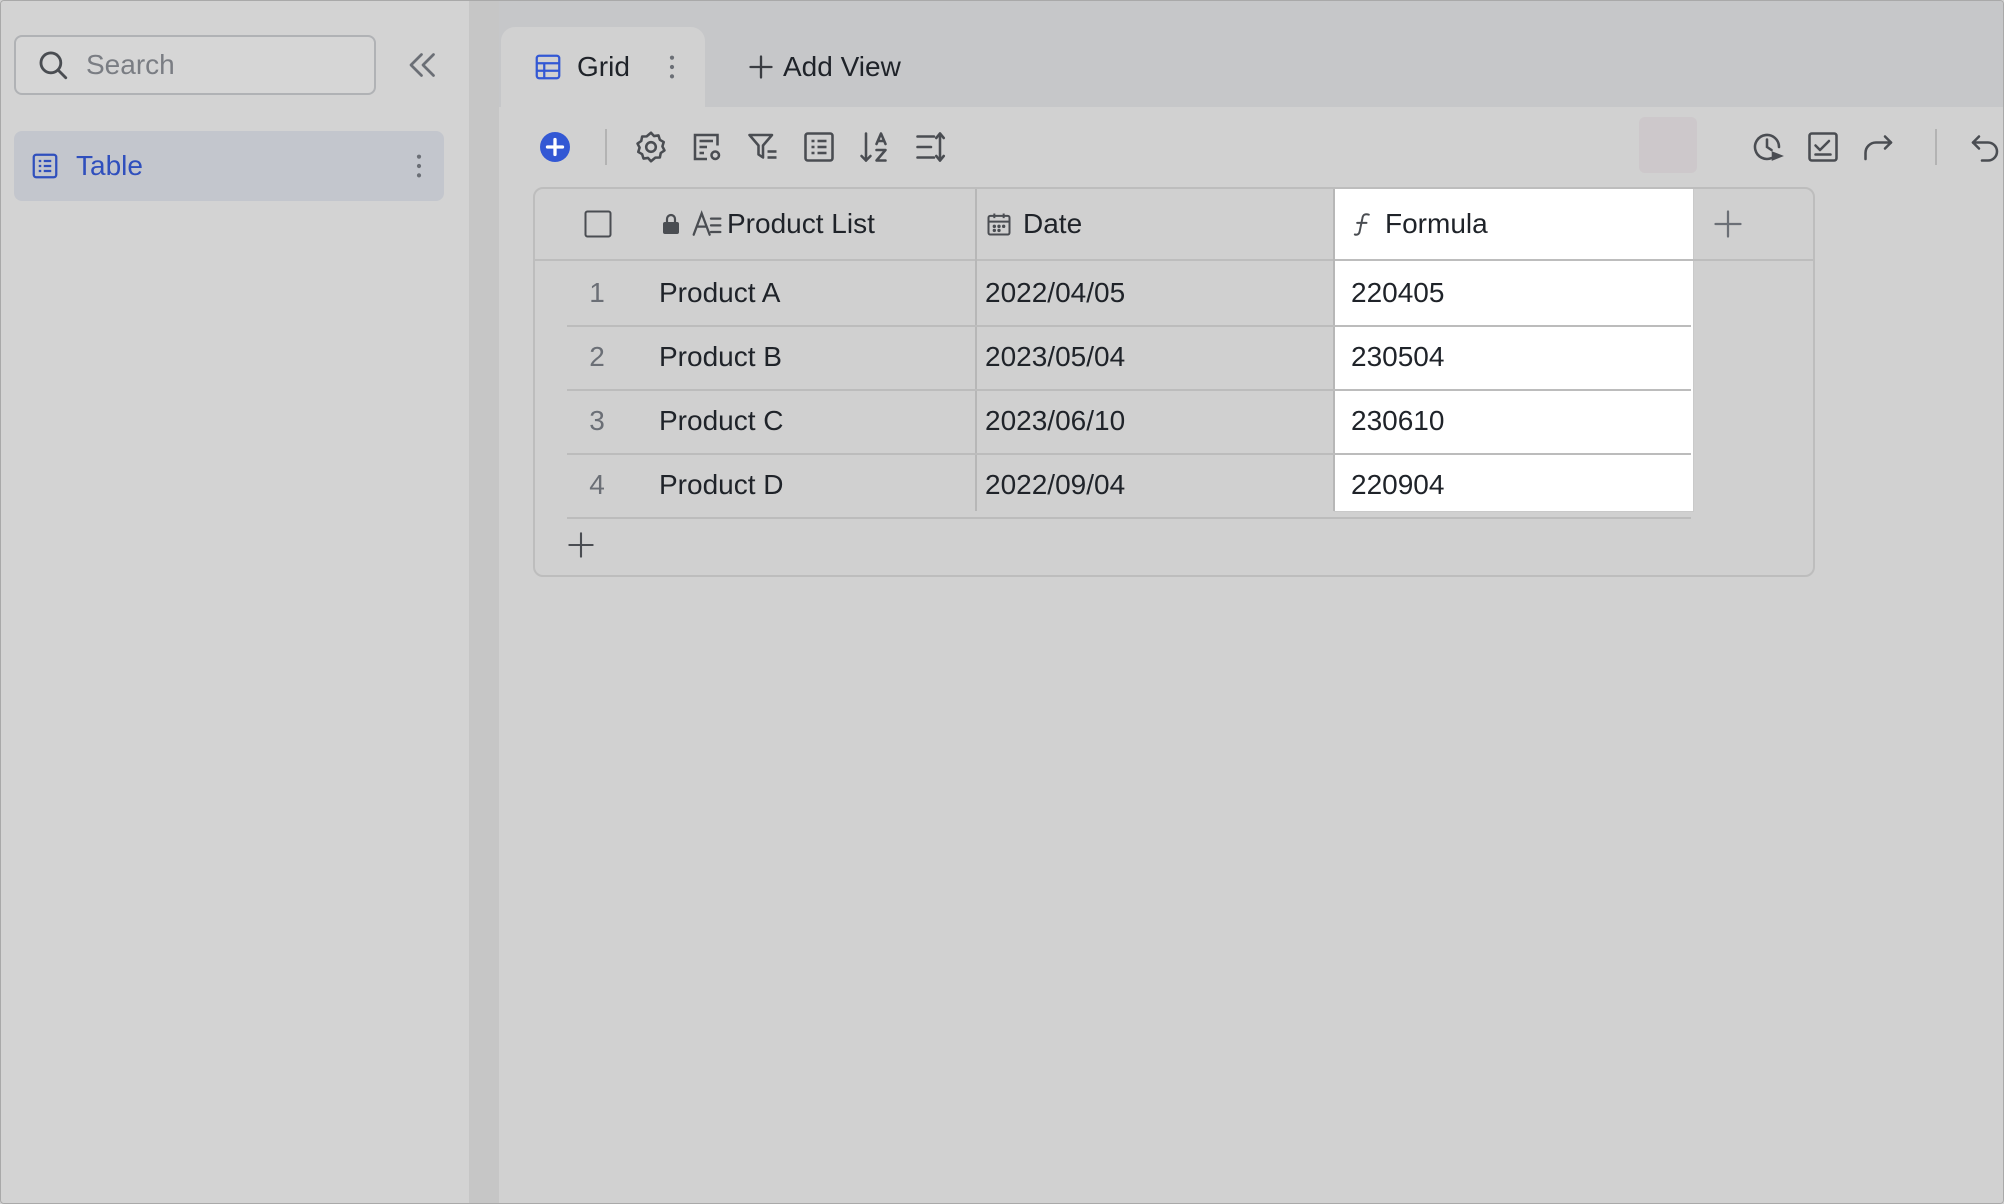 Image resolution: width=2004 pixels, height=1204 pixels. What do you see at coordinates (1129, 486) in the screenshot?
I see `table-row: 4 Product D 2022/09/04 220904` at bounding box center [1129, 486].